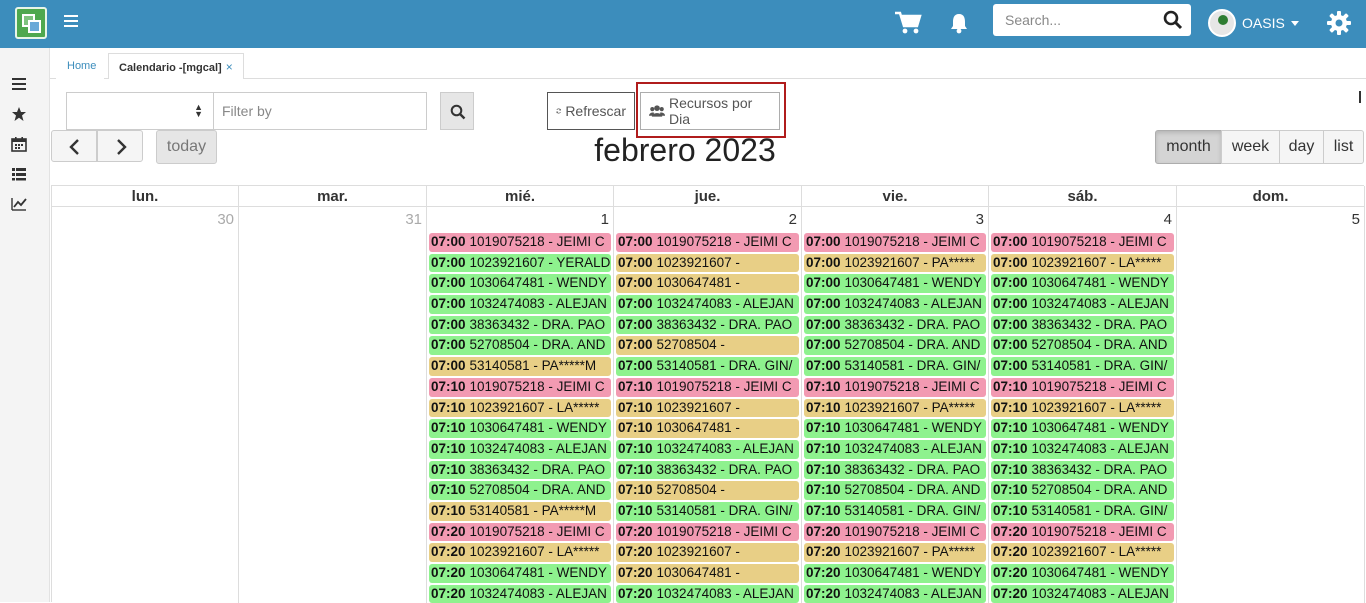 This screenshot has width=1366, height=603. Describe the element at coordinates (140, 111) in the screenshot. I see `filter-field-select: ▲ ▼` at that location.